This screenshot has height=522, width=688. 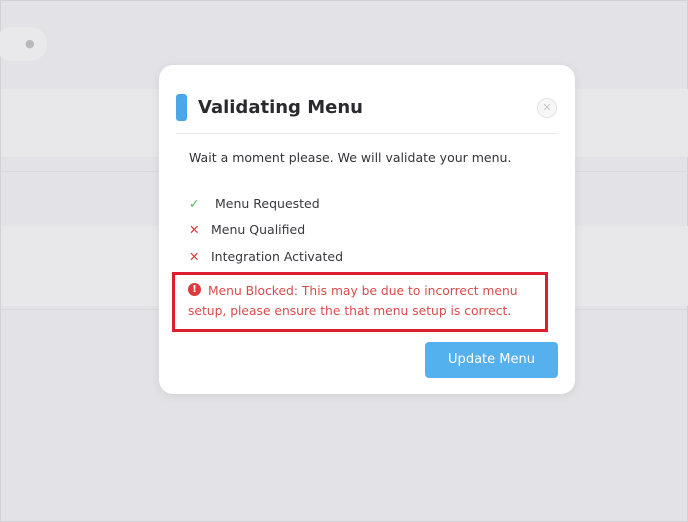 What do you see at coordinates (23, 44) in the screenshot?
I see `background-search-pill` at bounding box center [23, 44].